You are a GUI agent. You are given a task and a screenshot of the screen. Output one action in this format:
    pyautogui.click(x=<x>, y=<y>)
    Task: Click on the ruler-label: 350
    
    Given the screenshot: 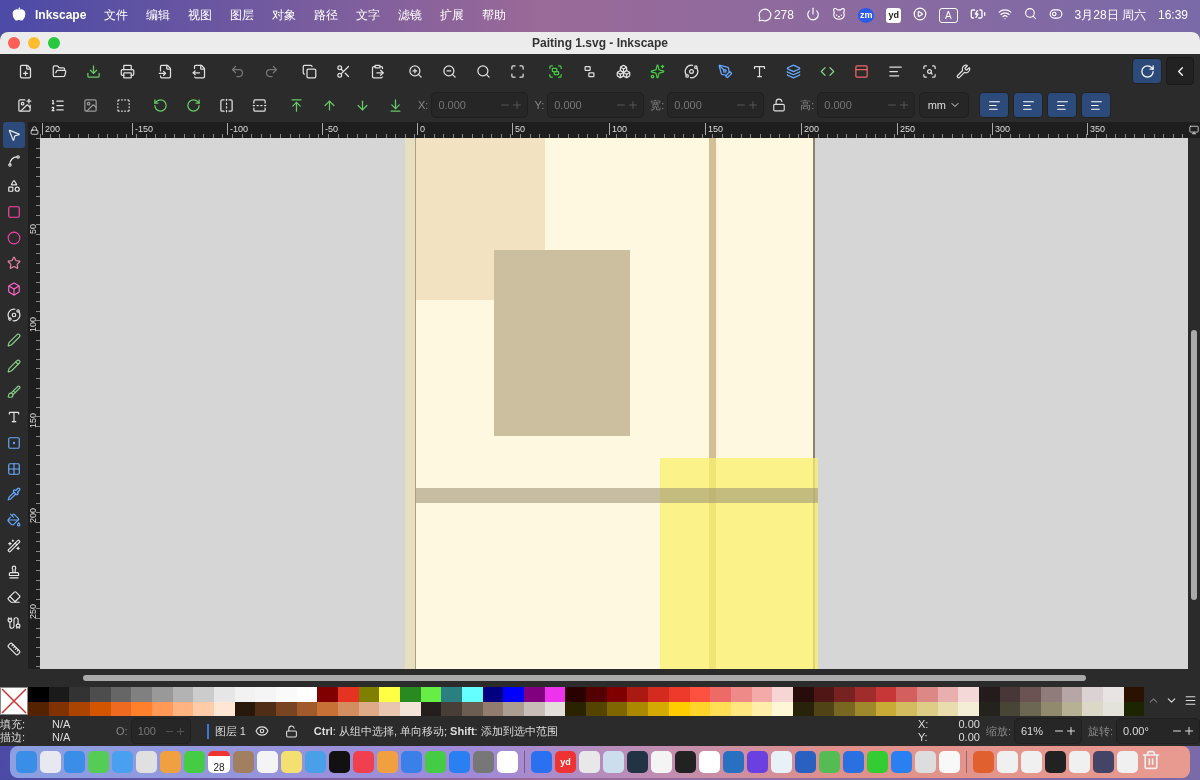 What is the action you would take?
    pyautogui.click(x=1096, y=129)
    